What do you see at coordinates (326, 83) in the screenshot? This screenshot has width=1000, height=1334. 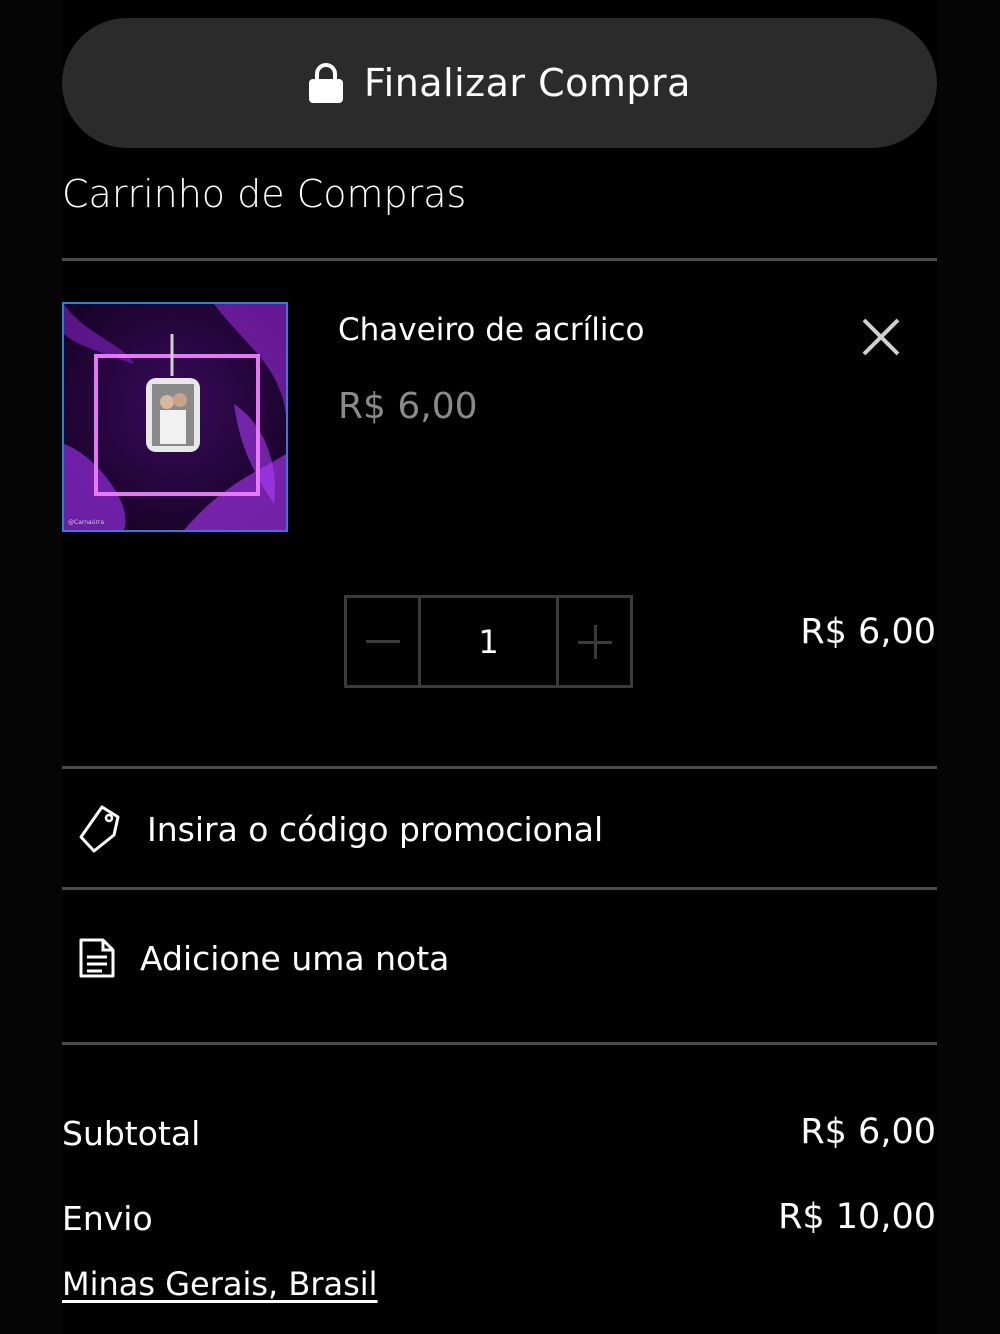 I see `lock-icon` at bounding box center [326, 83].